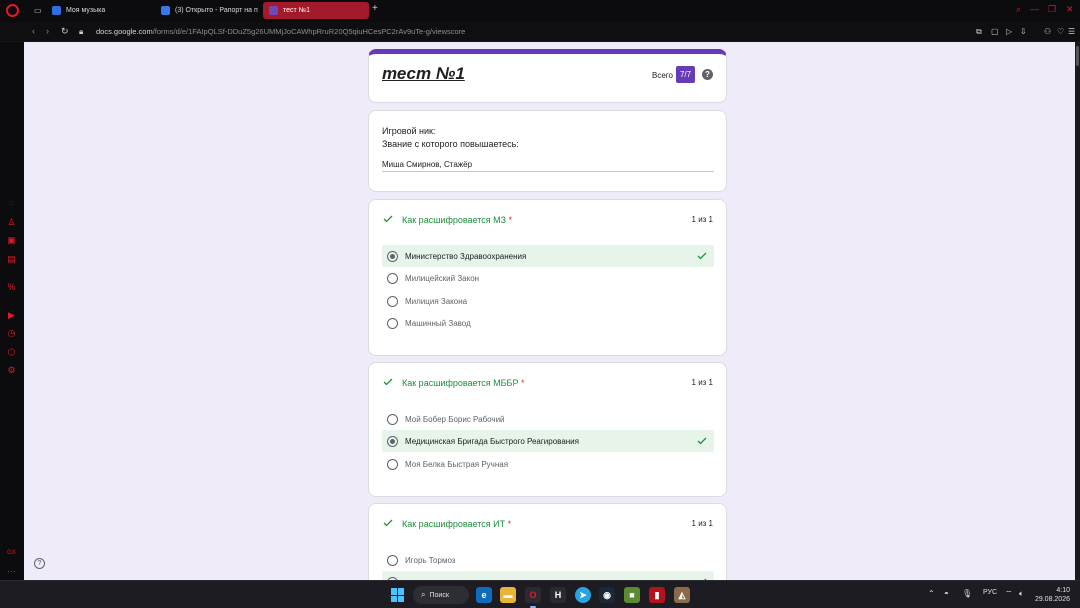  I want to click on correct-check-icon, so click(702, 441).